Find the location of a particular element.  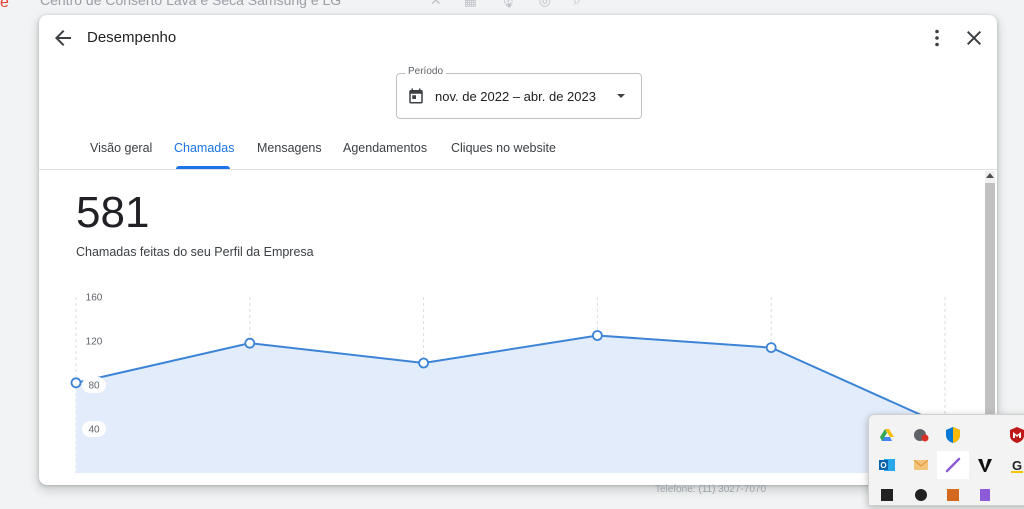

y-tick-label: 160 is located at coordinates (94, 298).